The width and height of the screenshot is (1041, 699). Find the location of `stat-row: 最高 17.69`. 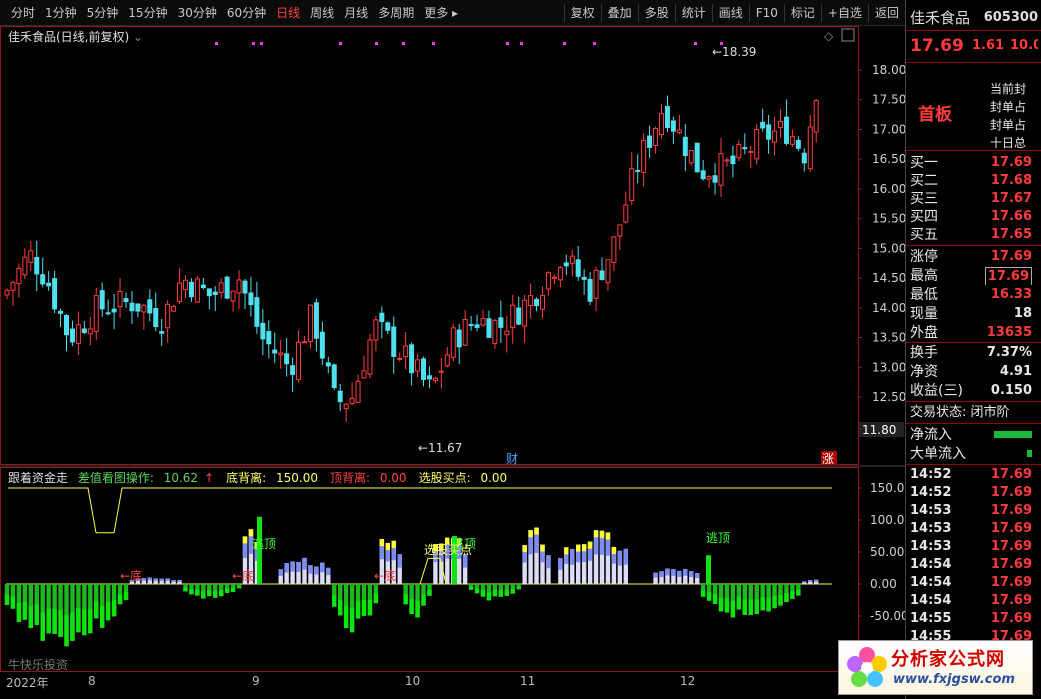

stat-row: 最高 17.69 is located at coordinates (974, 276).